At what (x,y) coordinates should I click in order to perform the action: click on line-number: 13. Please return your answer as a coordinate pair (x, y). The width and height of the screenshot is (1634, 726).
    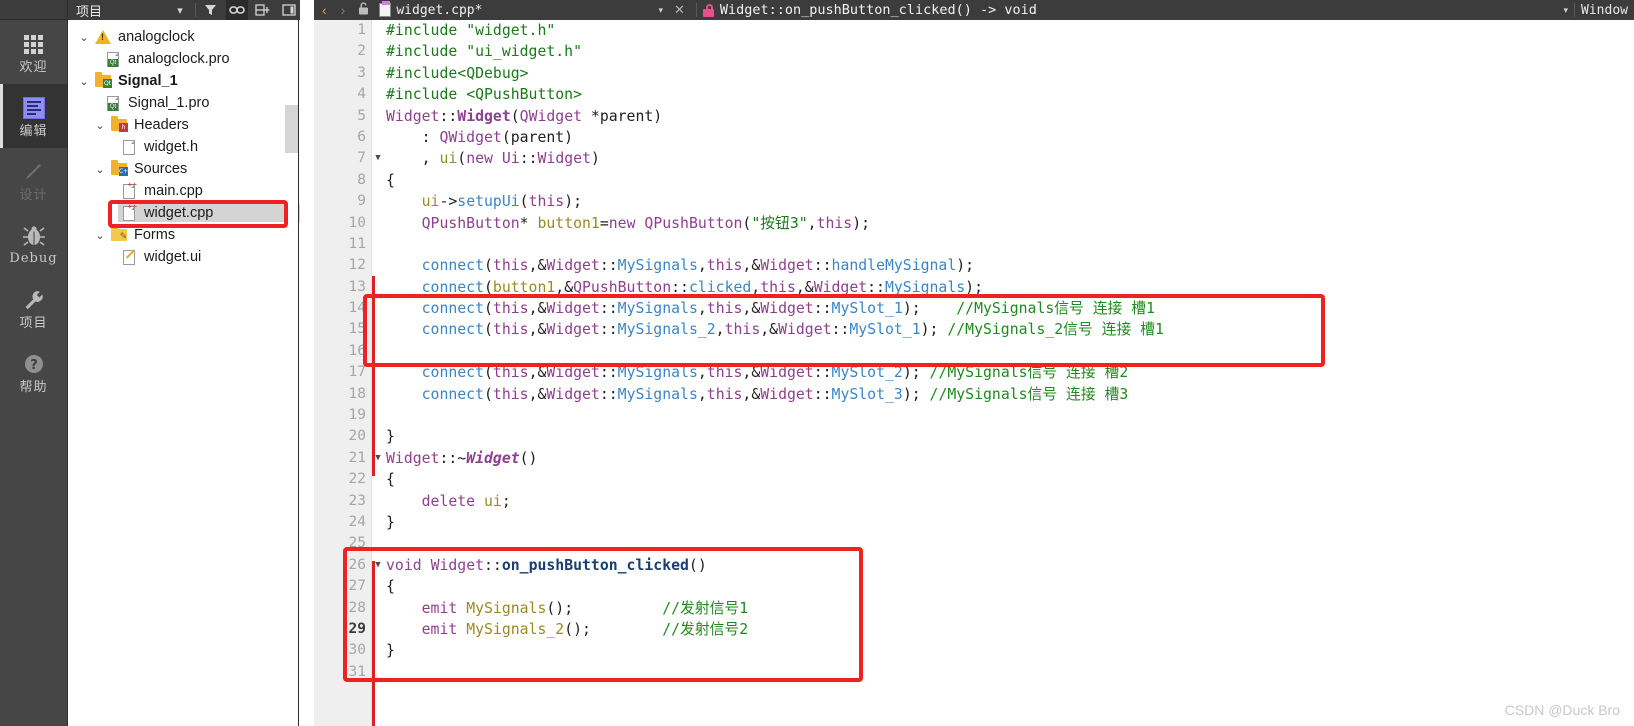
    Looking at the image, I should click on (357, 286).